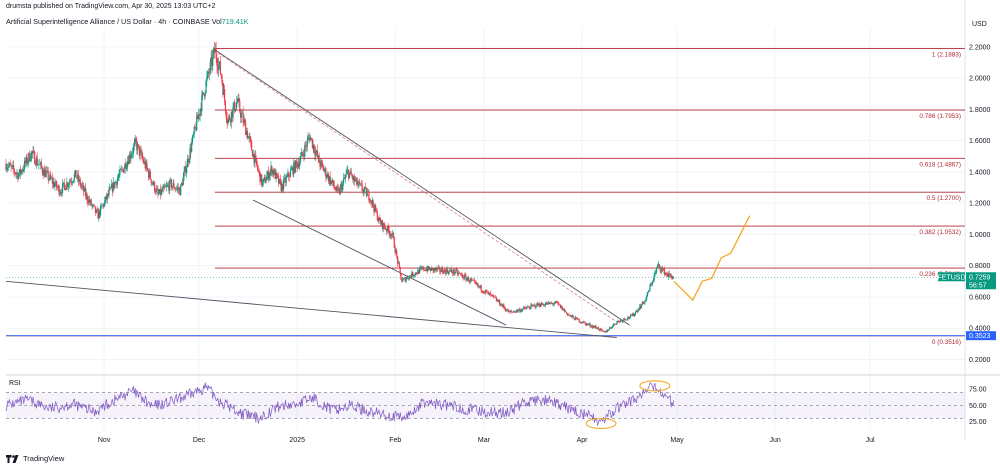  What do you see at coordinates (980, 141) in the screenshot?
I see `y-tick-label: 1.6000` at bounding box center [980, 141].